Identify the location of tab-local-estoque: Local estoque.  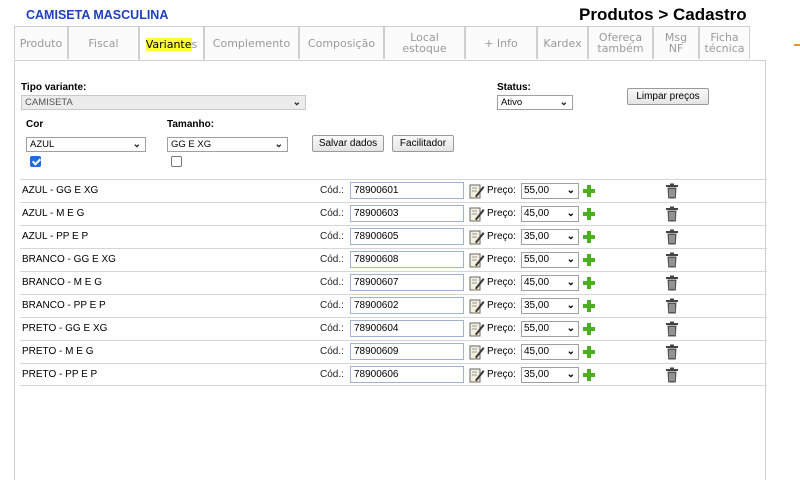
(424, 42).